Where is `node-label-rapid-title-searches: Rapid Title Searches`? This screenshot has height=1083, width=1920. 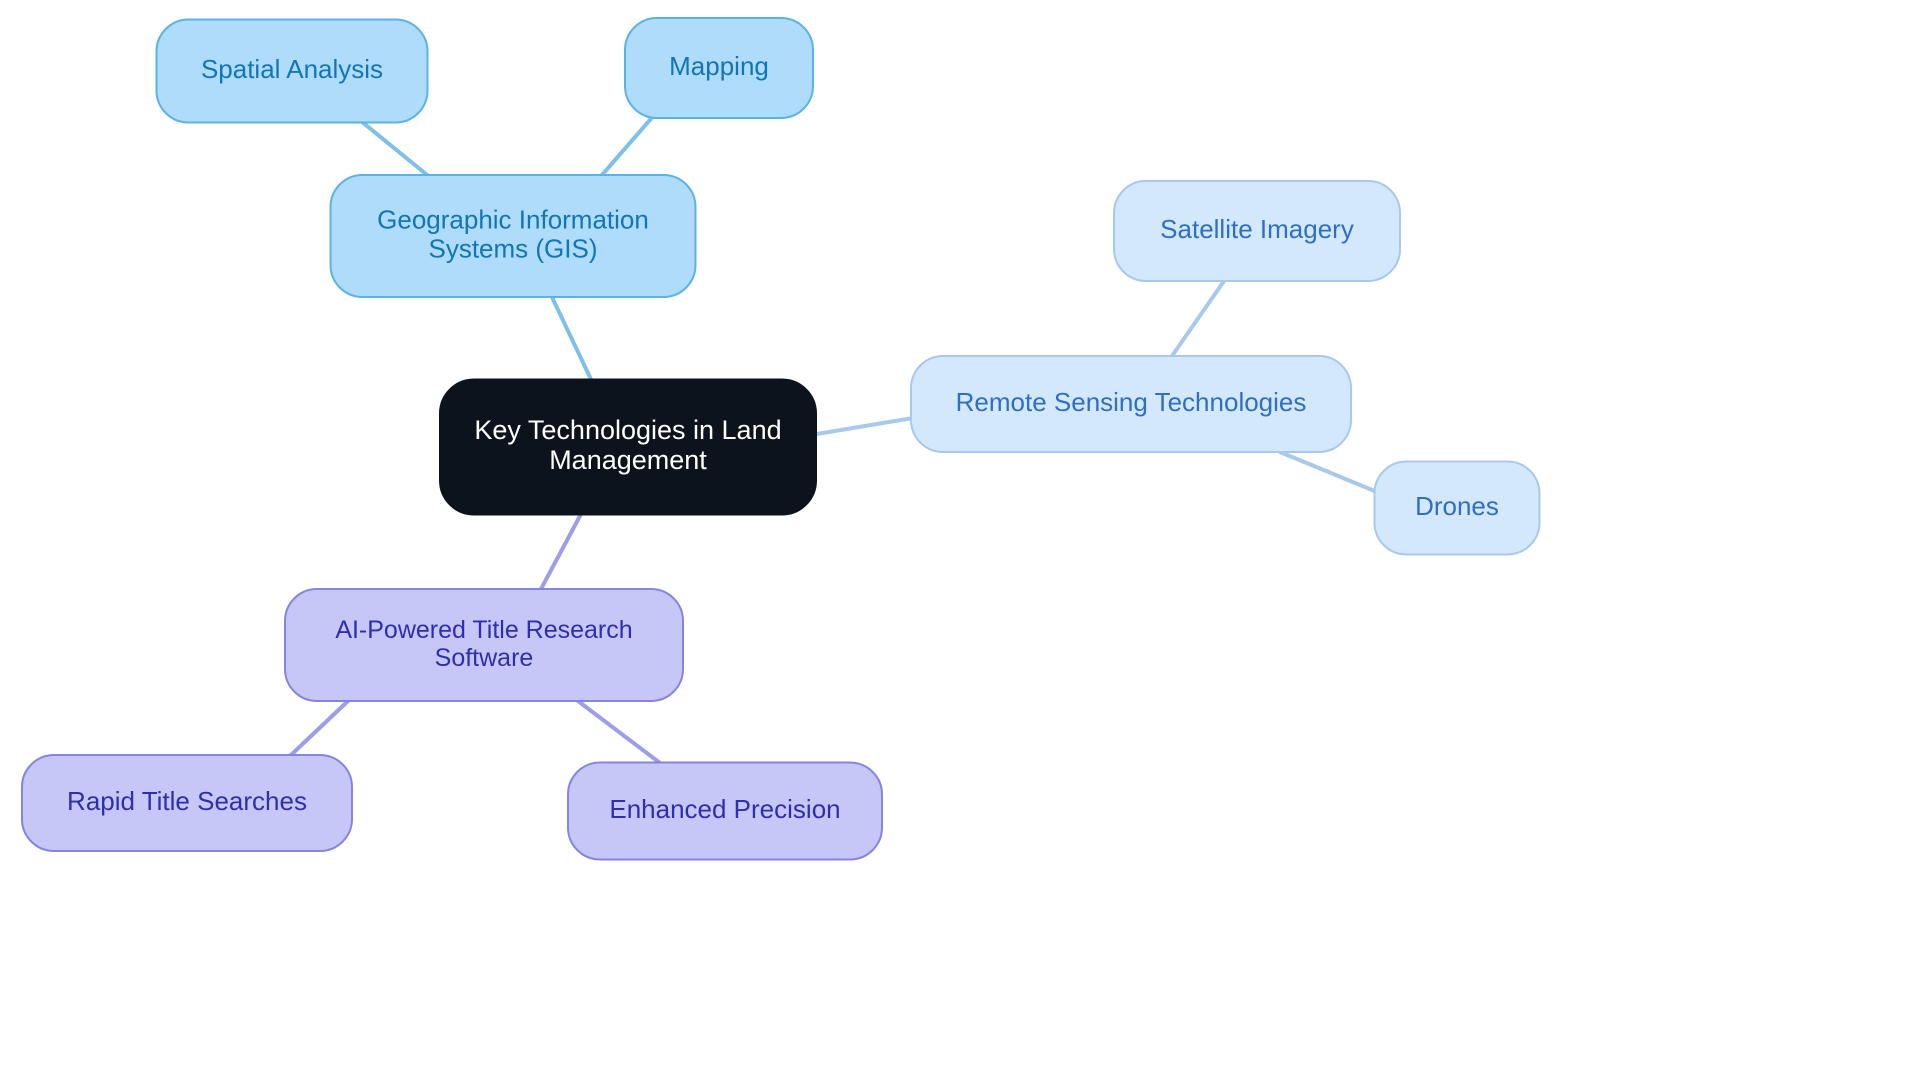 node-label-rapid-title-searches: Rapid Title Searches is located at coordinates (187, 801).